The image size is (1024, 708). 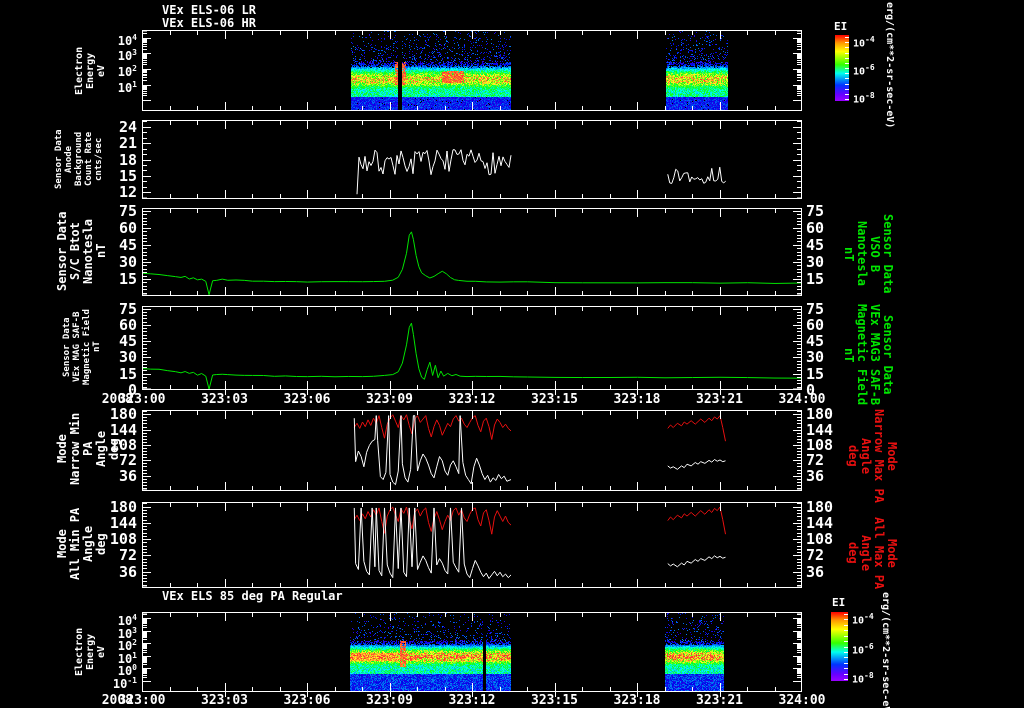 I want to click on y-tick-label-right: 72, so click(x=815, y=460).